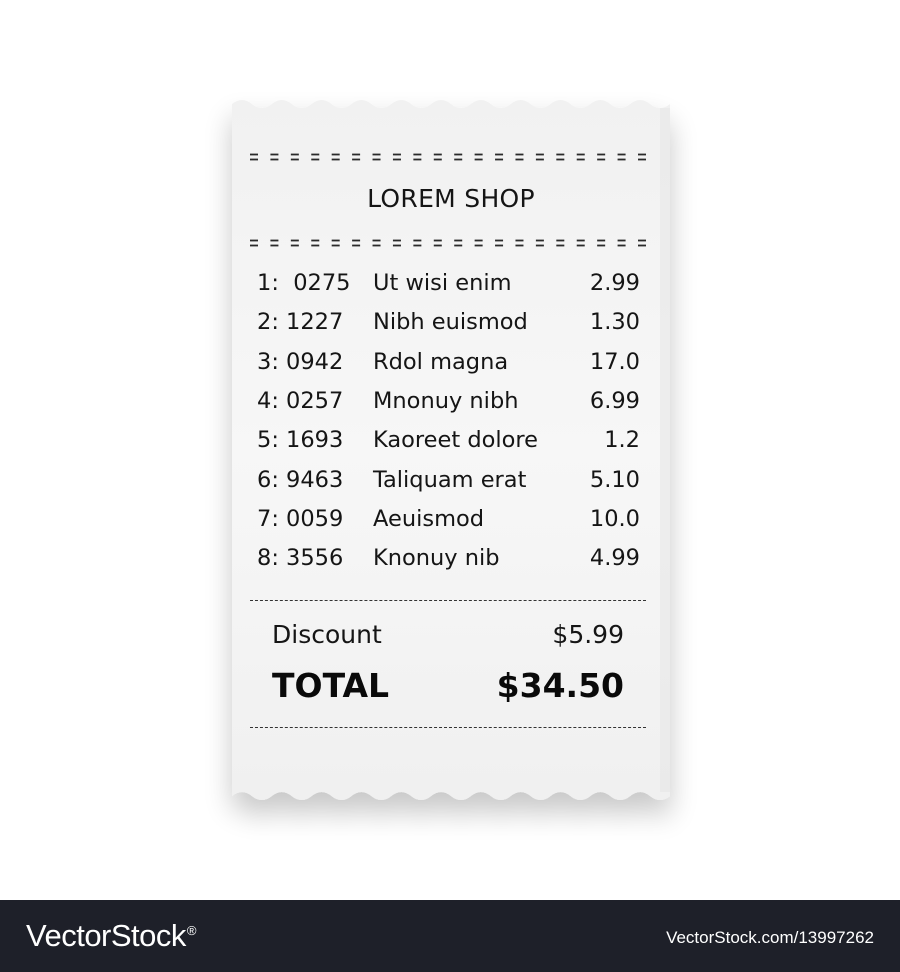 This screenshot has height=972, width=900. Describe the element at coordinates (614, 400) in the screenshot. I see `item-price: 6.99` at that location.